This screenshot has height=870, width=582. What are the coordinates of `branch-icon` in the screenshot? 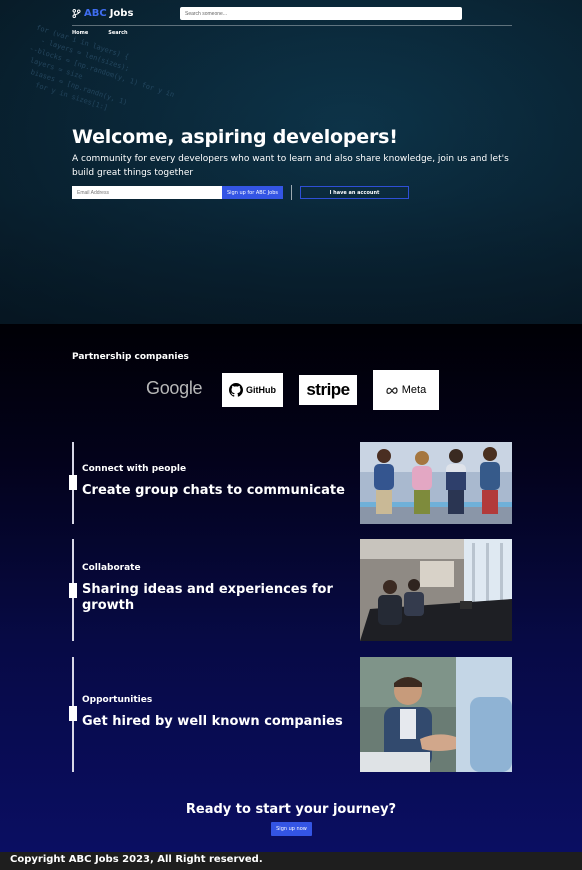 It's located at (76, 13).